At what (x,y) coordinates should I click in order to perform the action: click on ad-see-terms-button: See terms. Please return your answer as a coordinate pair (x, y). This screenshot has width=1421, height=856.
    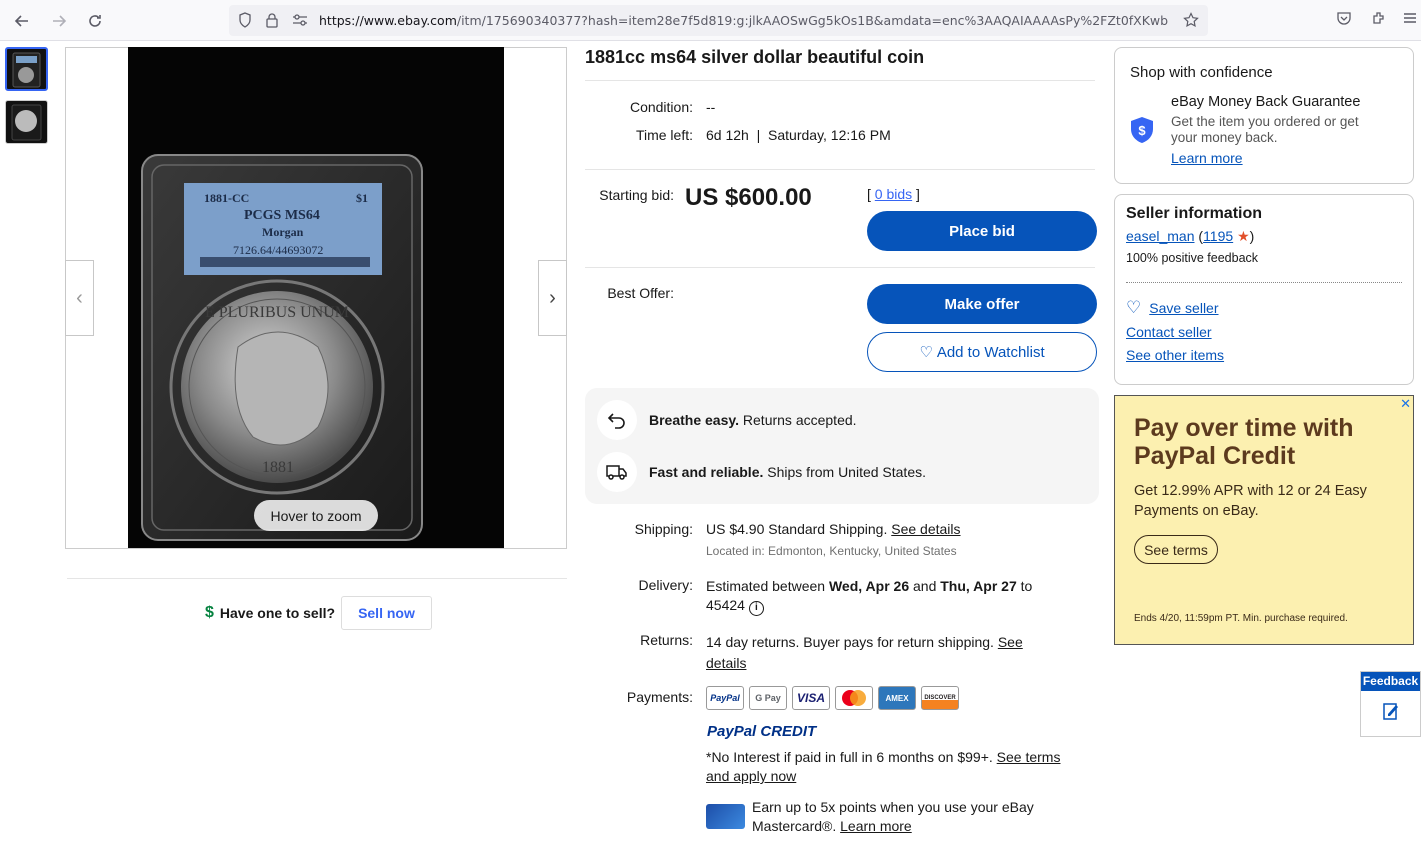
    Looking at the image, I should click on (1176, 549).